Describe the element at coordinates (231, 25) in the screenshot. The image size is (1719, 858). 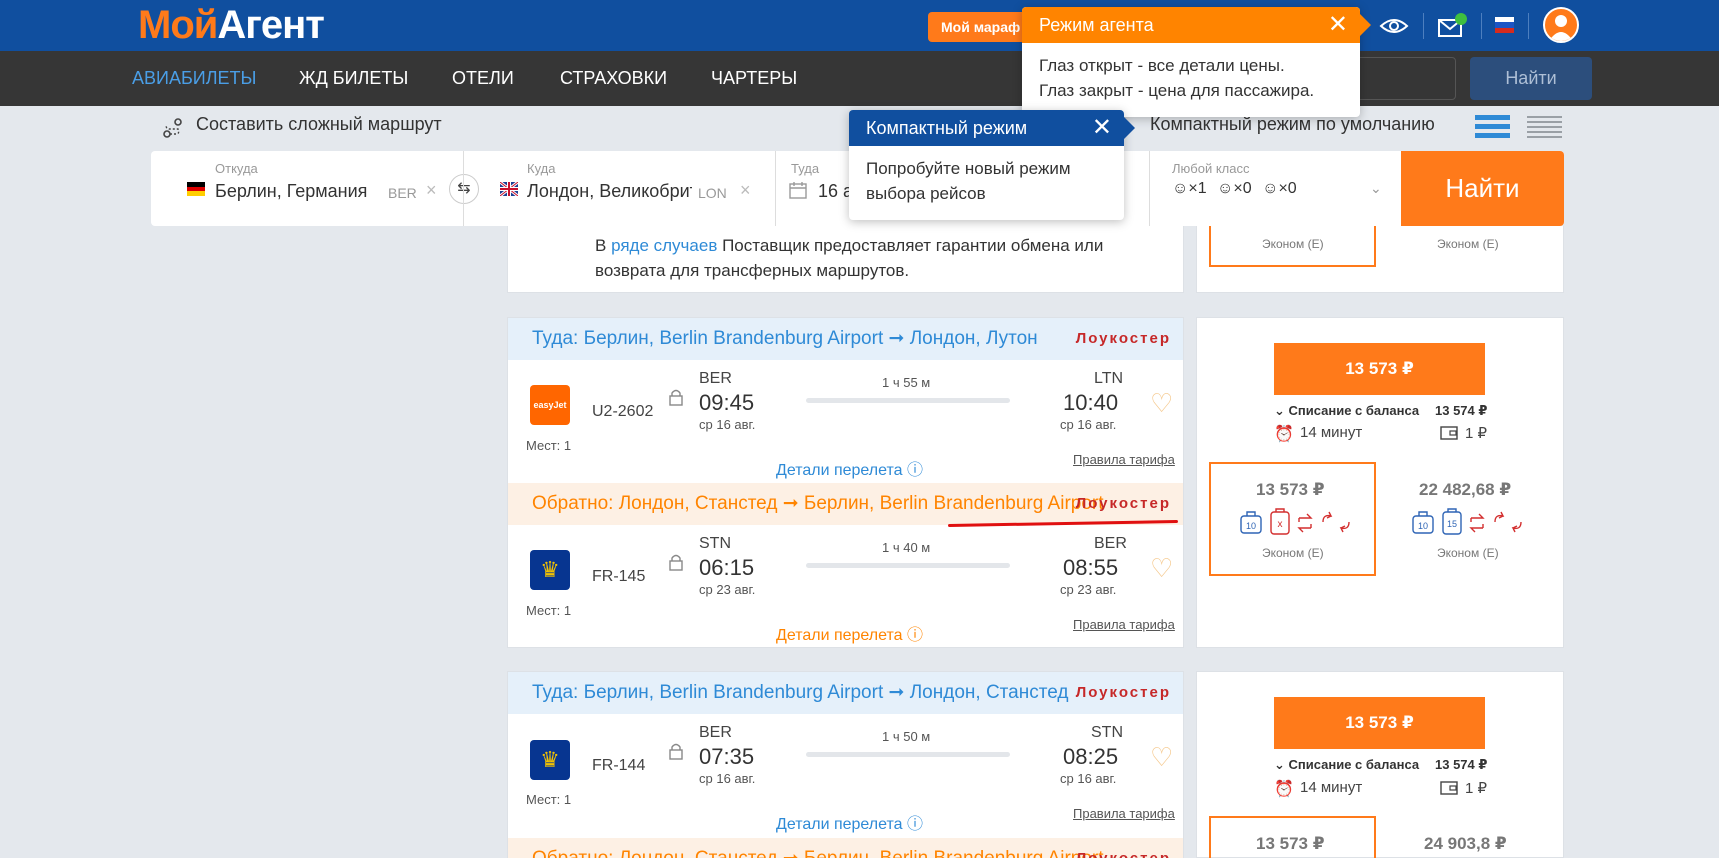
I see `logo: МойАгент` at that location.